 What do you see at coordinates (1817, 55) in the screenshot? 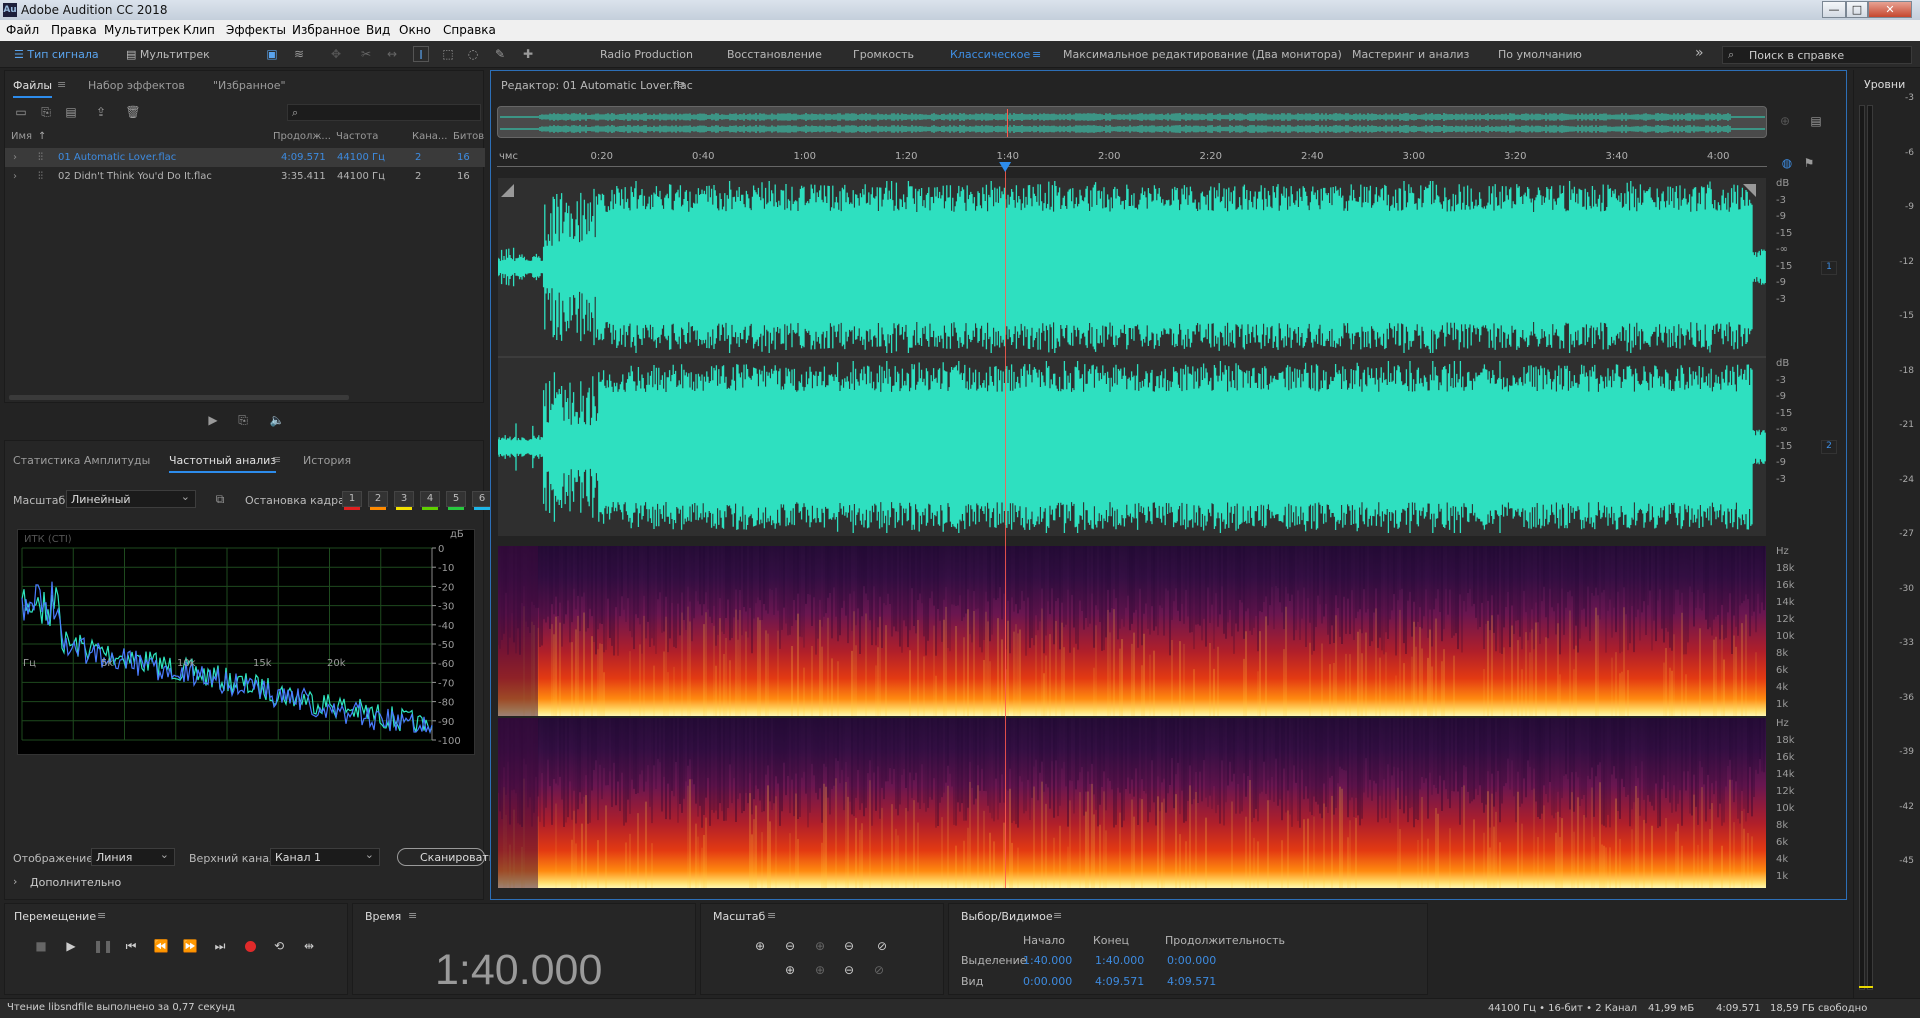
I see `help-search-field: ⌕ Поиск в справке` at bounding box center [1817, 55].